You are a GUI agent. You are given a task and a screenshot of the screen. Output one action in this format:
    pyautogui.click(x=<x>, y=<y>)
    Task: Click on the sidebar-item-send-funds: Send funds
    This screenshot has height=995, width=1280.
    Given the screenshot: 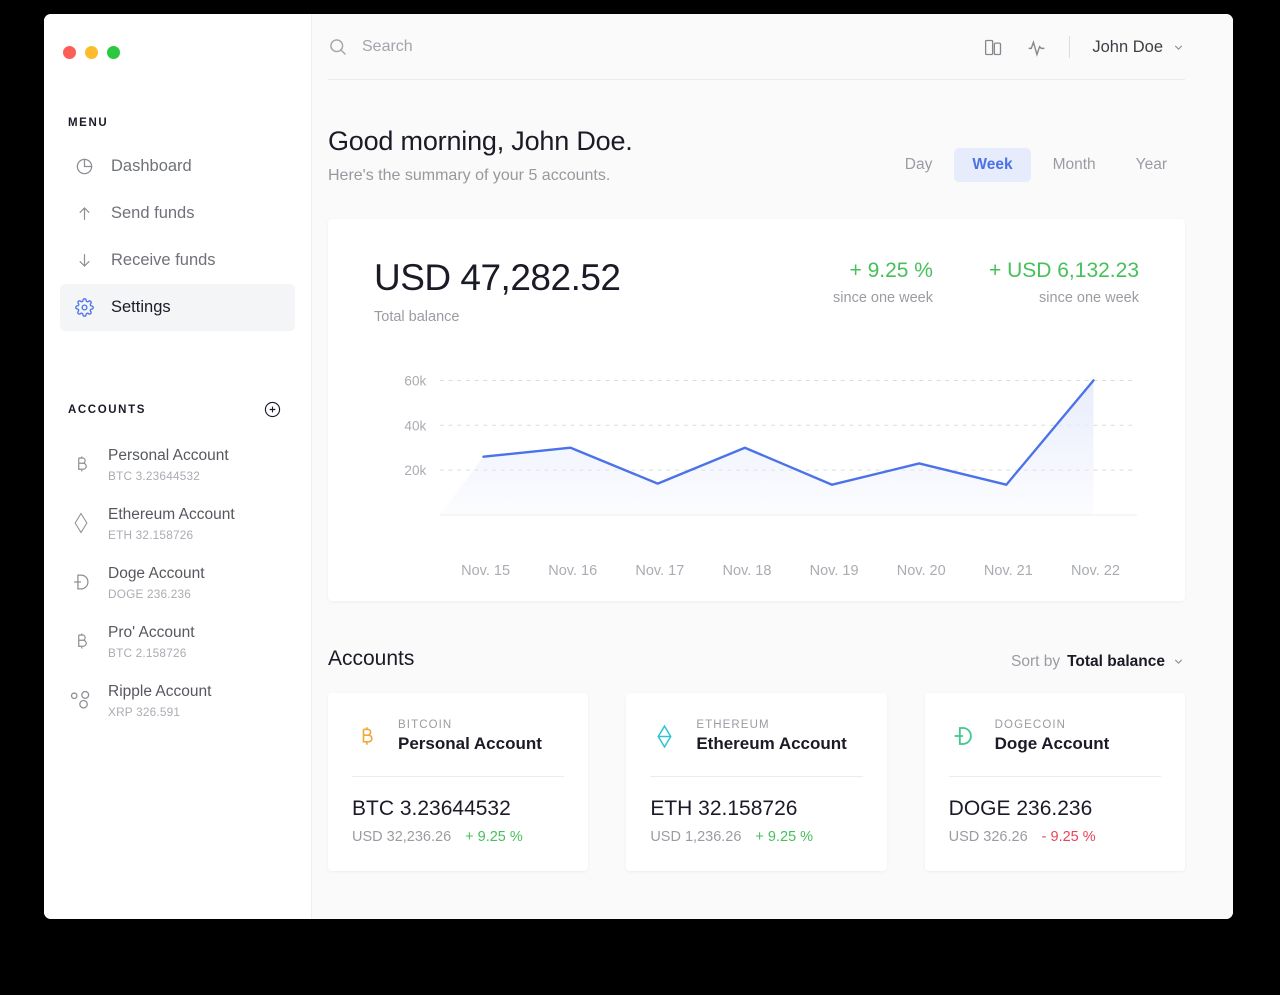 What is the action you would take?
    pyautogui.click(x=177, y=213)
    